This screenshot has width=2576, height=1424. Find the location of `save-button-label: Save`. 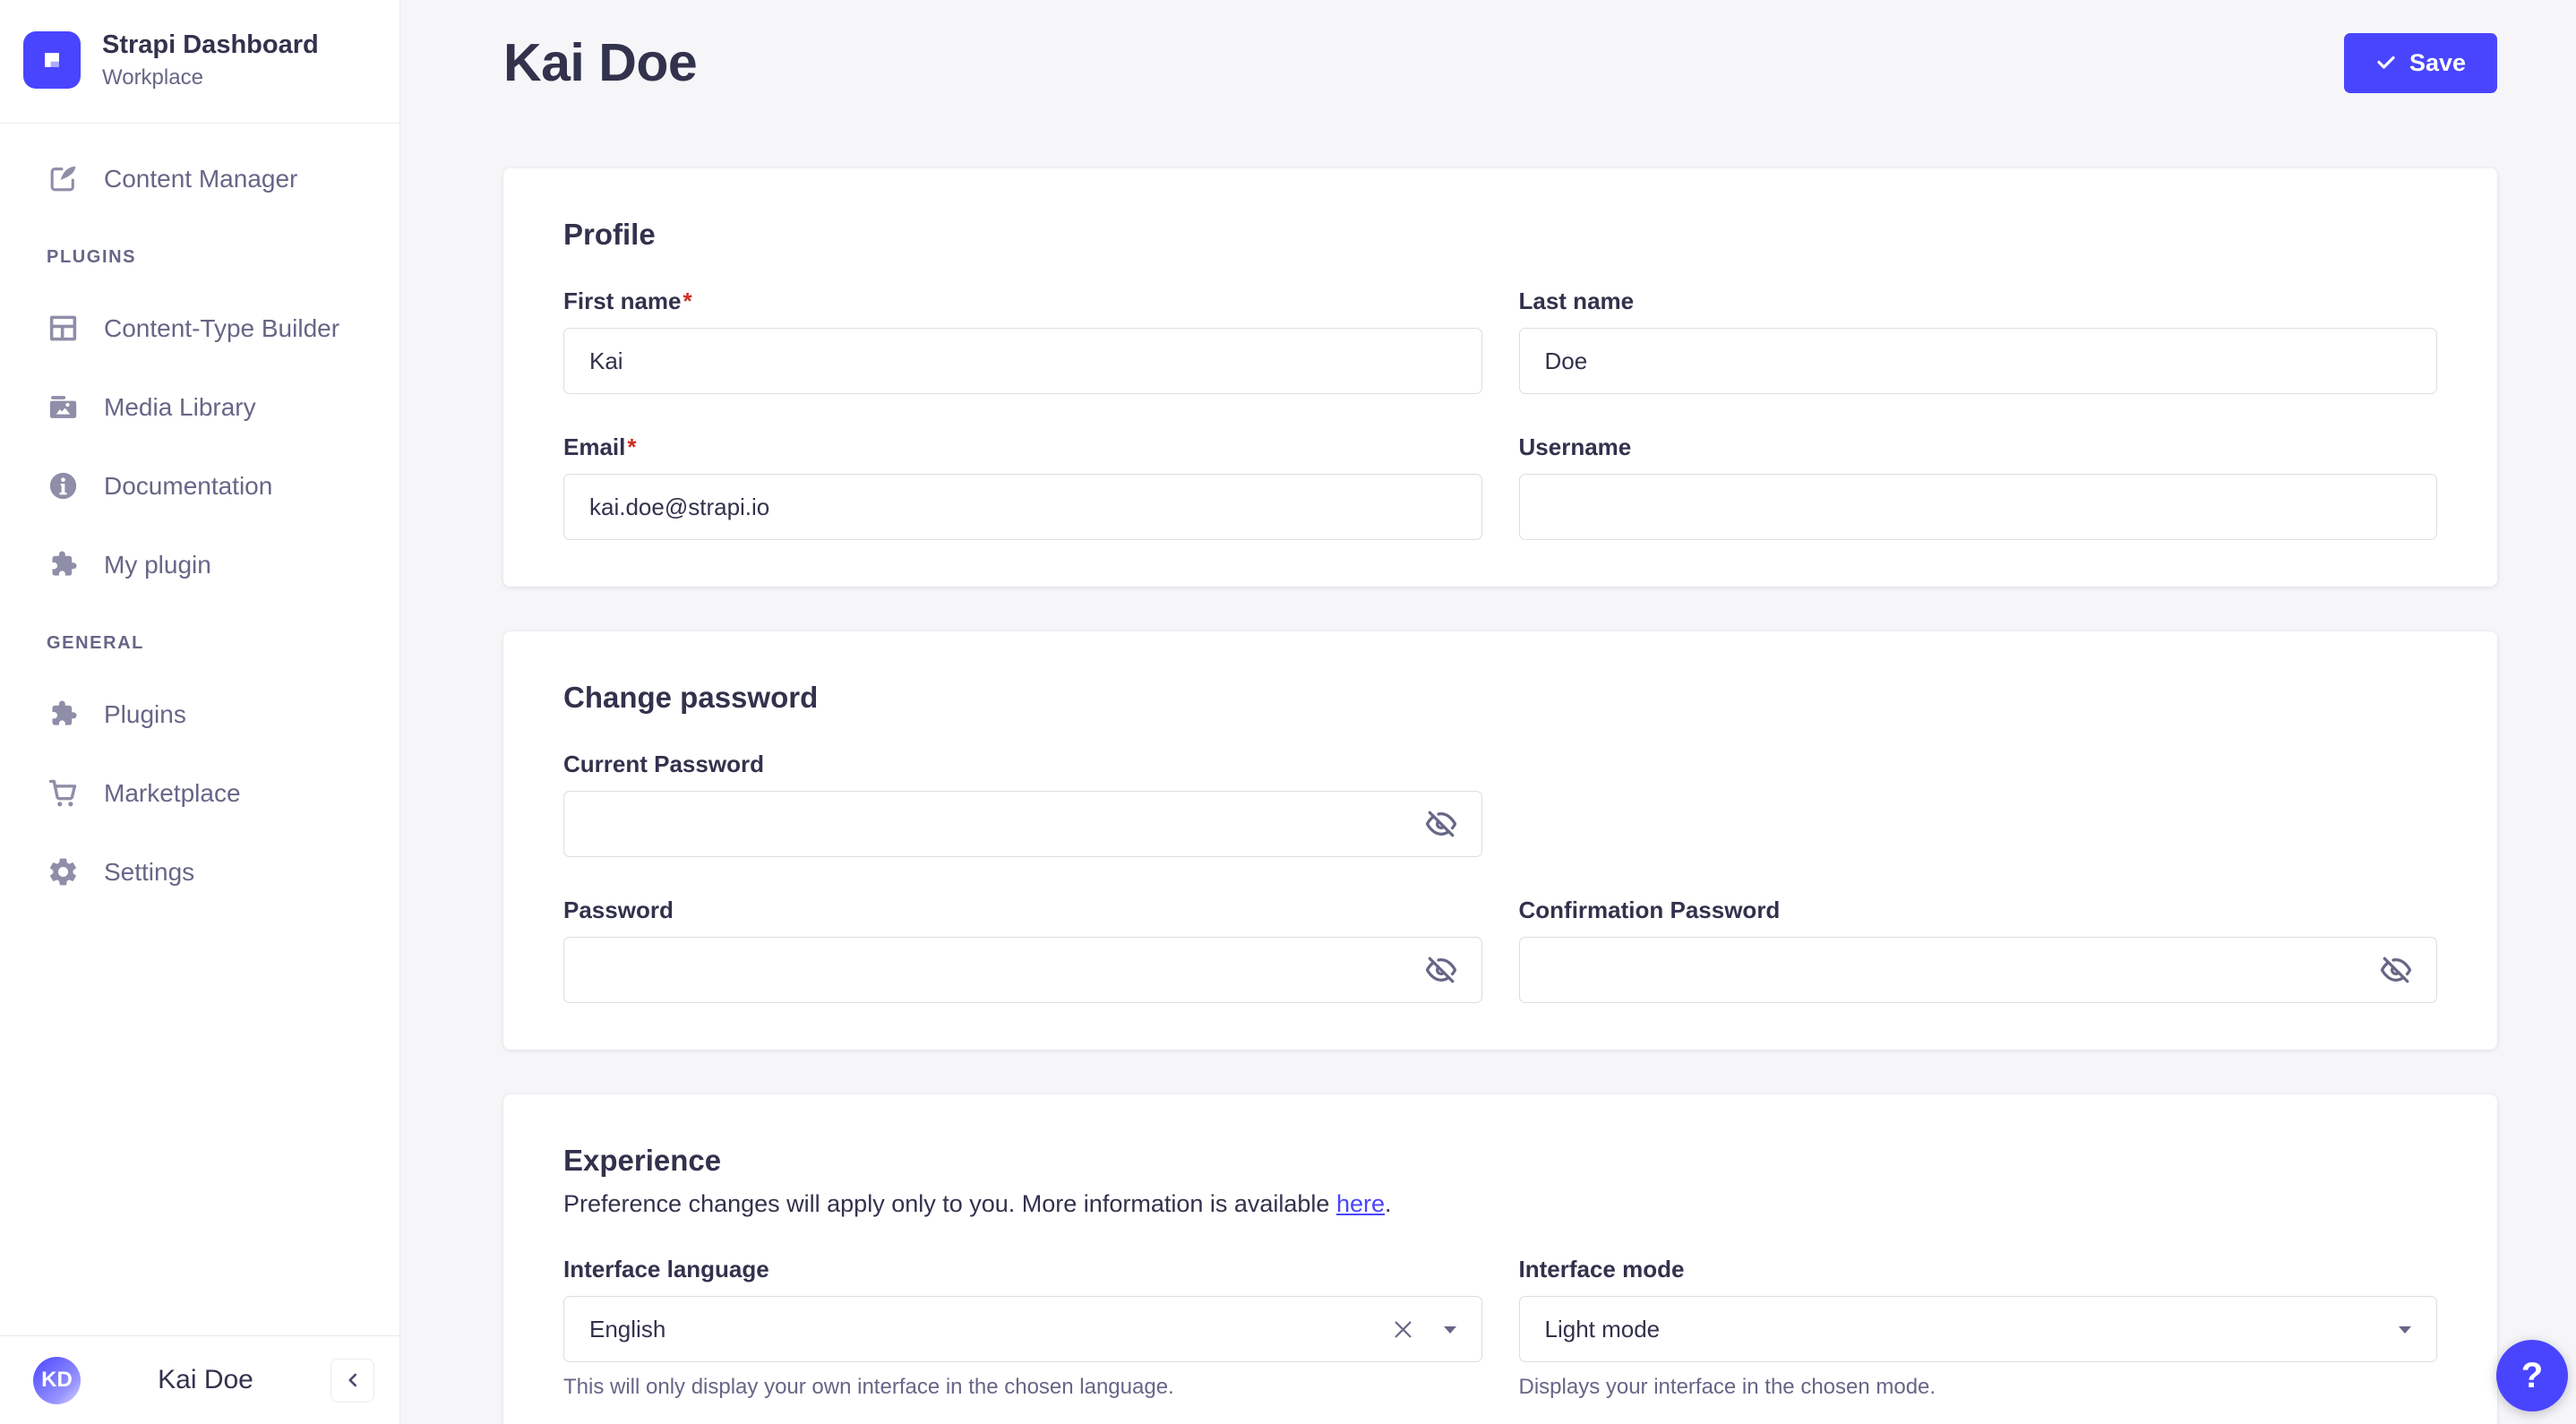

save-button-label: Save is located at coordinates (2437, 62).